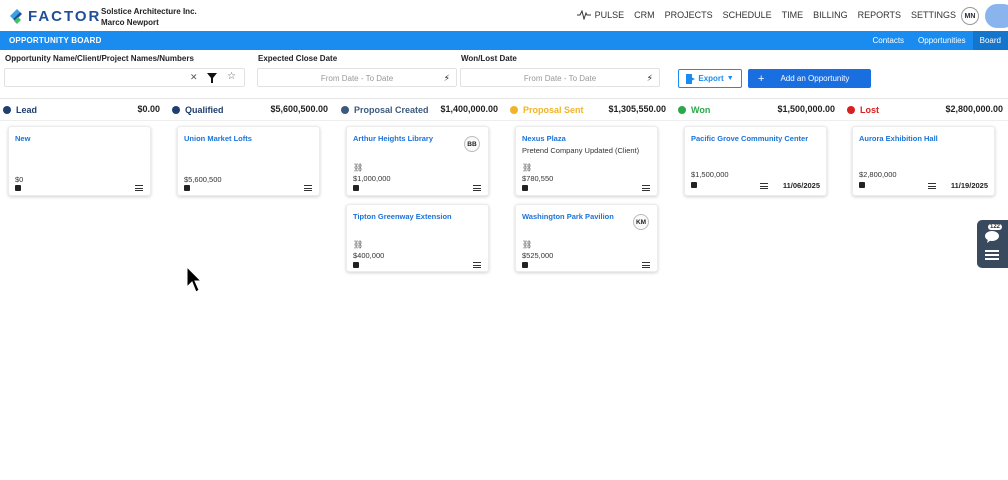 The height and width of the screenshot is (480, 1008). What do you see at coordinates (749, 138) in the screenshot?
I see `card-title: Pacific Grove Community Center` at bounding box center [749, 138].